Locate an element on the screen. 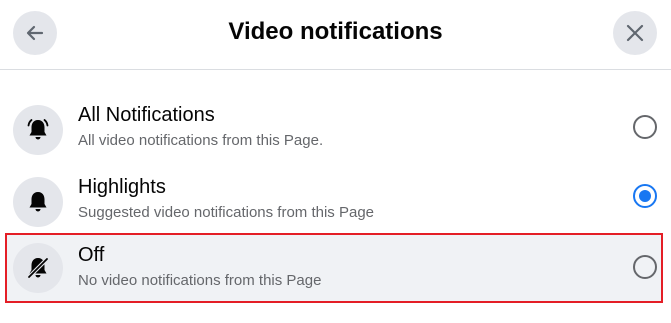 The image size is (671, 323). bell-ringing-icon is located at coordinates (38, 130).